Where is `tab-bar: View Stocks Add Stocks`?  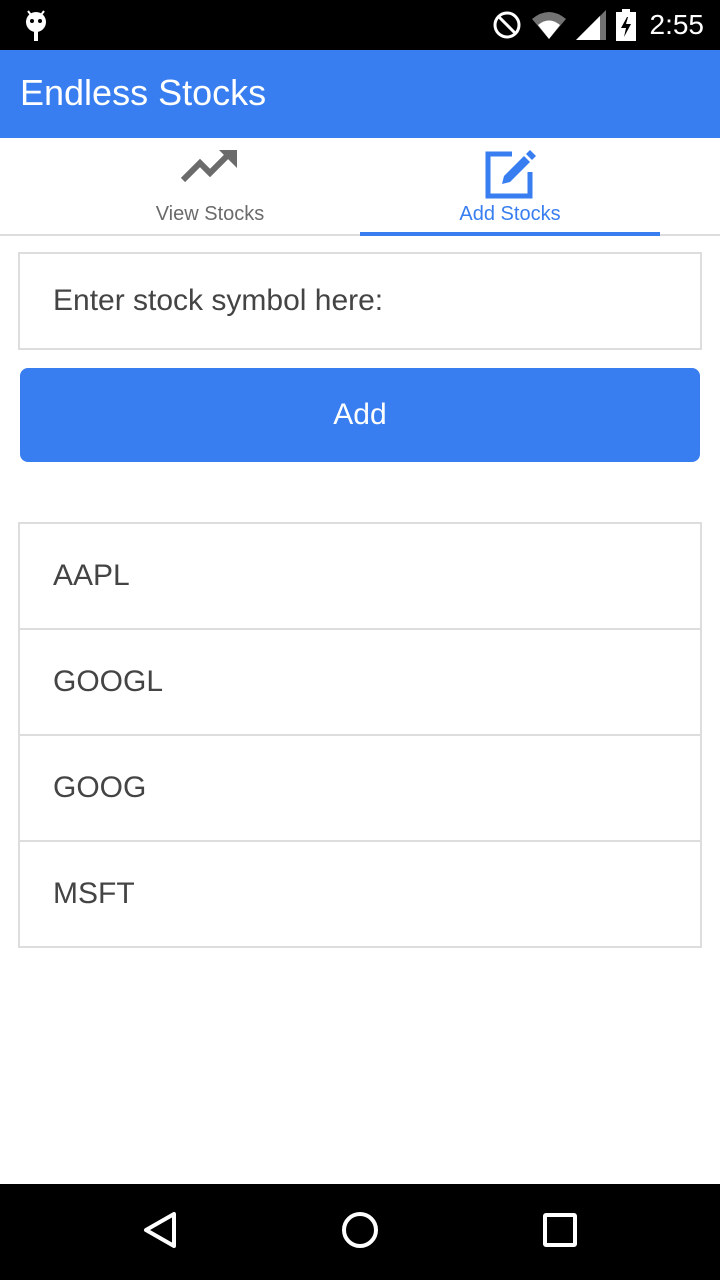 tab-bar: View Stocks Add Stocks is located at coordinates (360, 187).